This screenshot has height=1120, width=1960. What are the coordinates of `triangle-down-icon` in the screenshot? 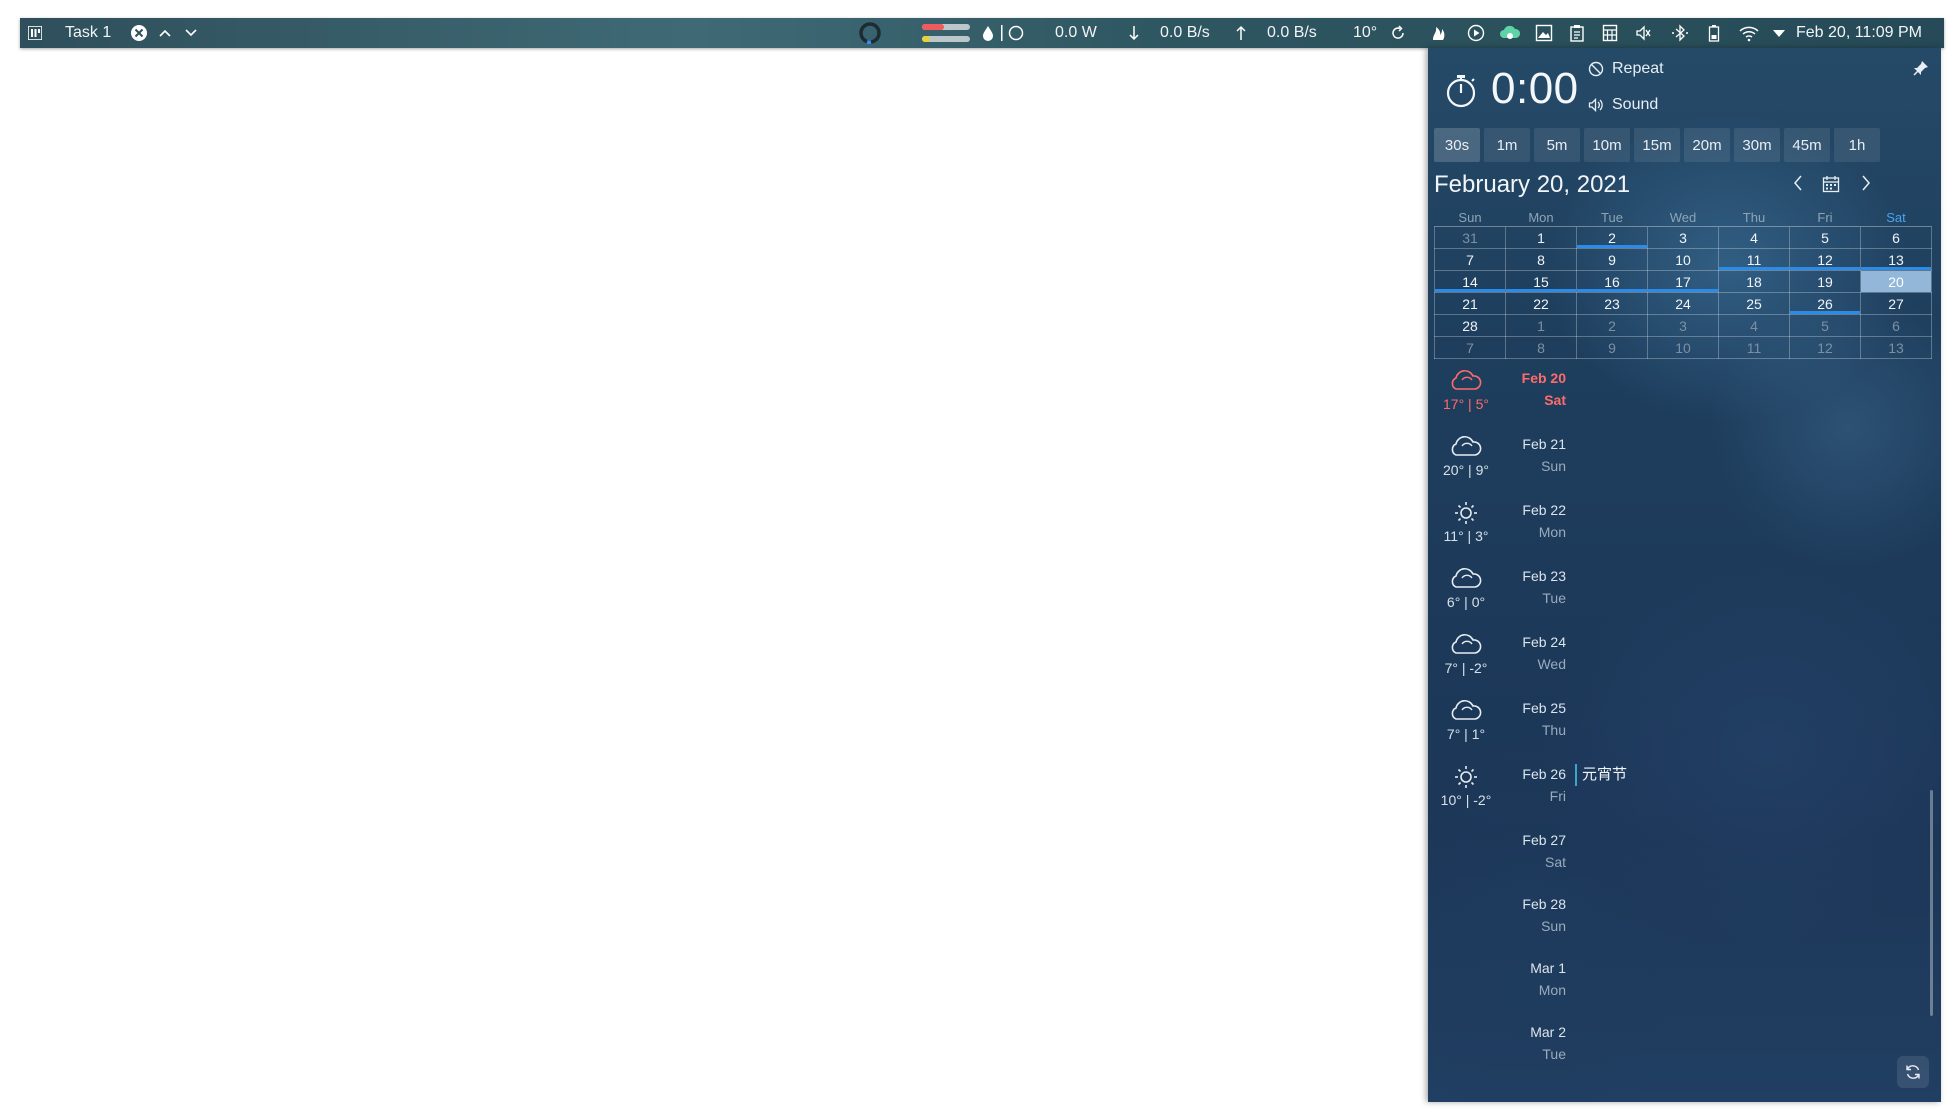 It's located at (1779, 33).